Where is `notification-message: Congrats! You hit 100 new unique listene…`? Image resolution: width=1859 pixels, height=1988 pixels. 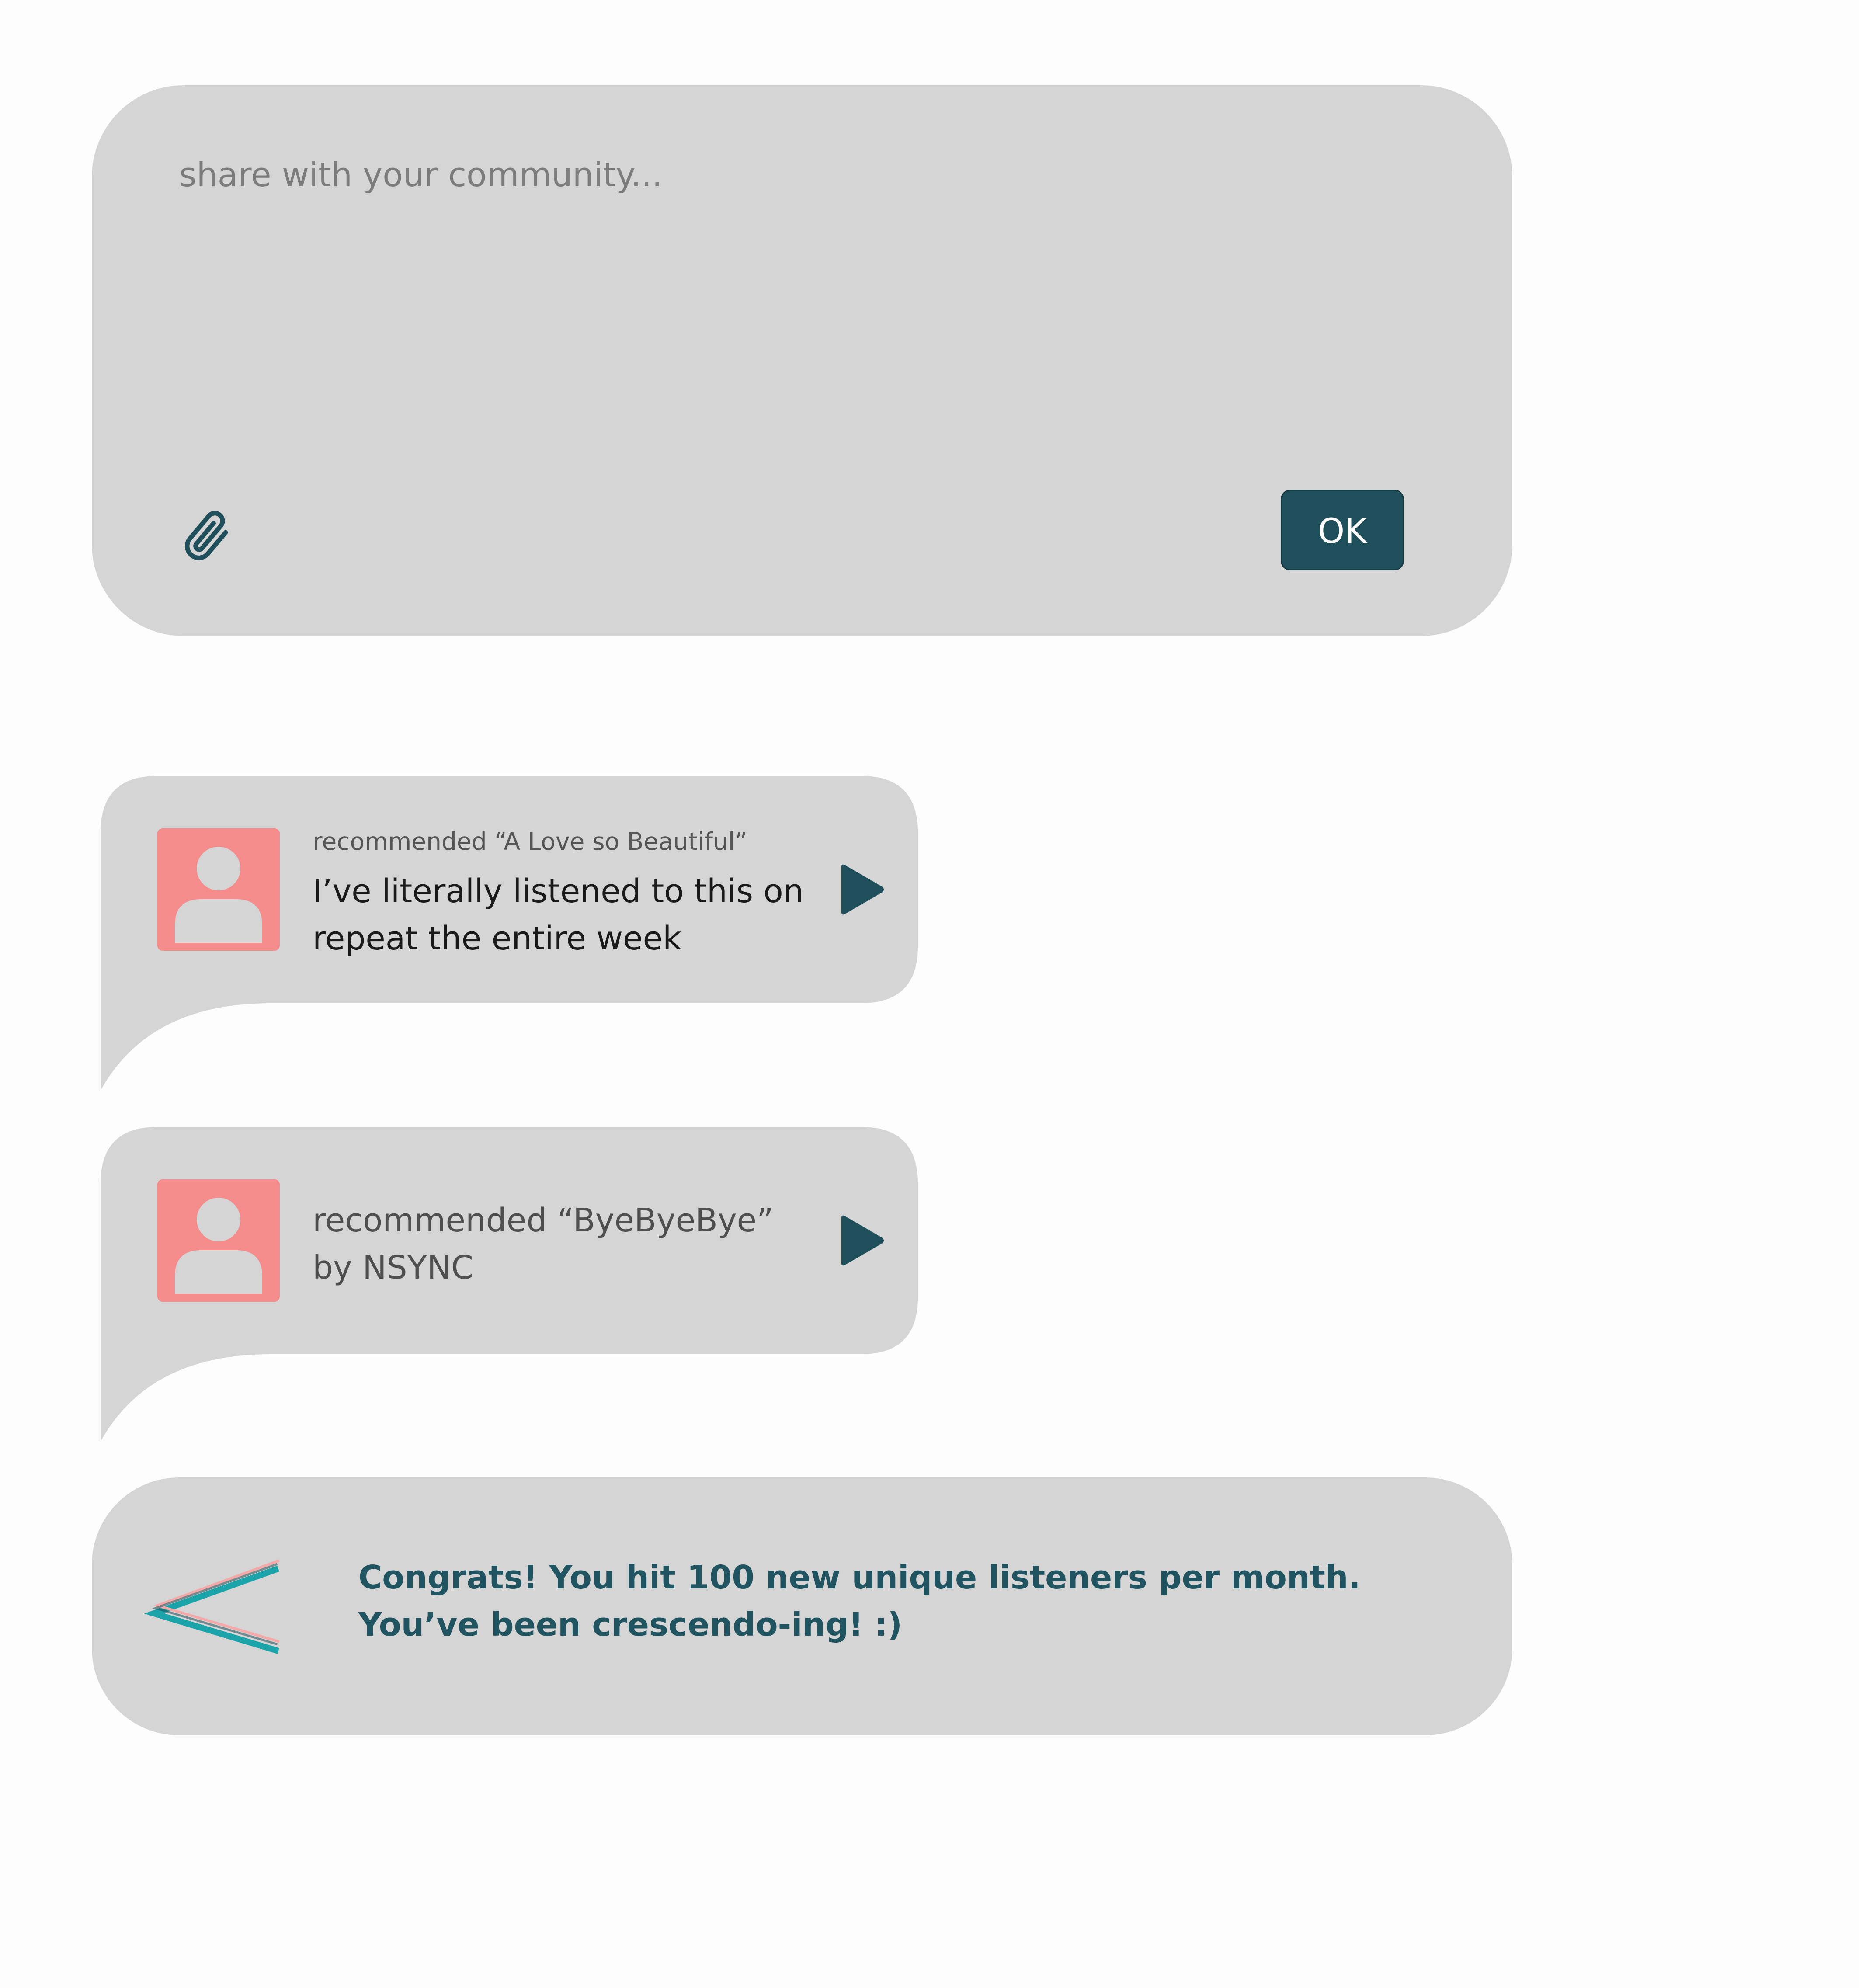
notification-message: Congrats! You hit 100 new unique listene… is located at coordinates (904, 1601).